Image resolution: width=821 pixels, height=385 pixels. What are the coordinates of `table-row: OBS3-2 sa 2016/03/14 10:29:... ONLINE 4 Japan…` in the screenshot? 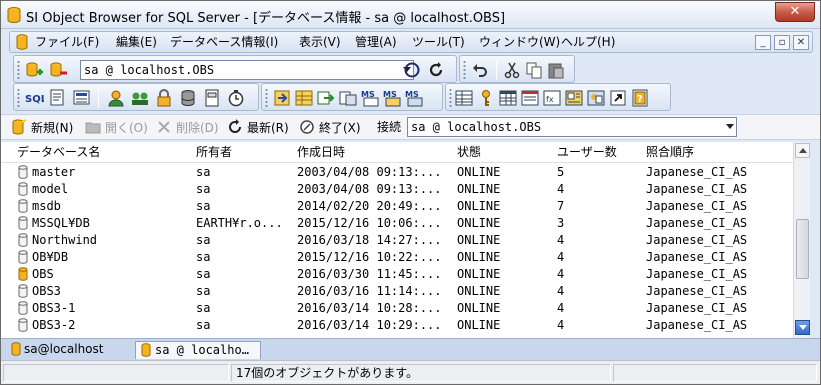 It's located at (397, 325).